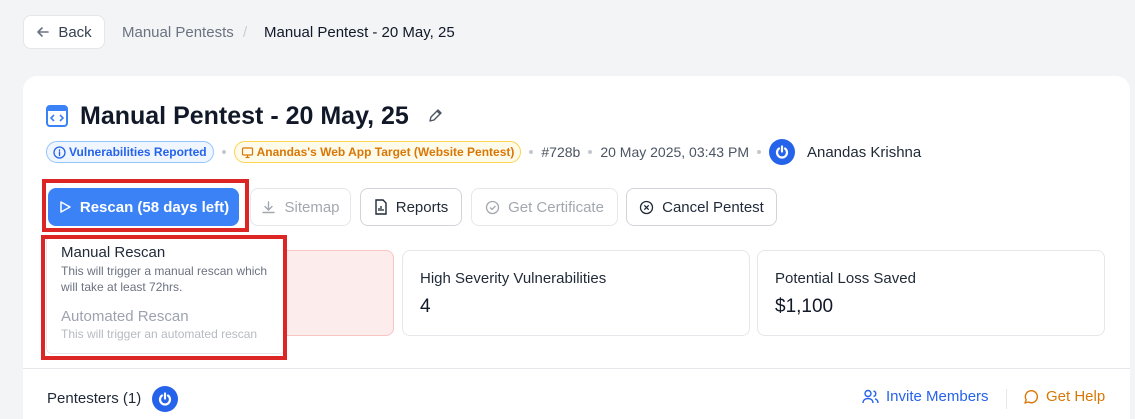 The width and height of the screenshot is (1135, 419). What do you see at coordinates (1064, 396) in the screenshot?
I see `get-help-link: Get Help` at bounding box center [1064, 396].